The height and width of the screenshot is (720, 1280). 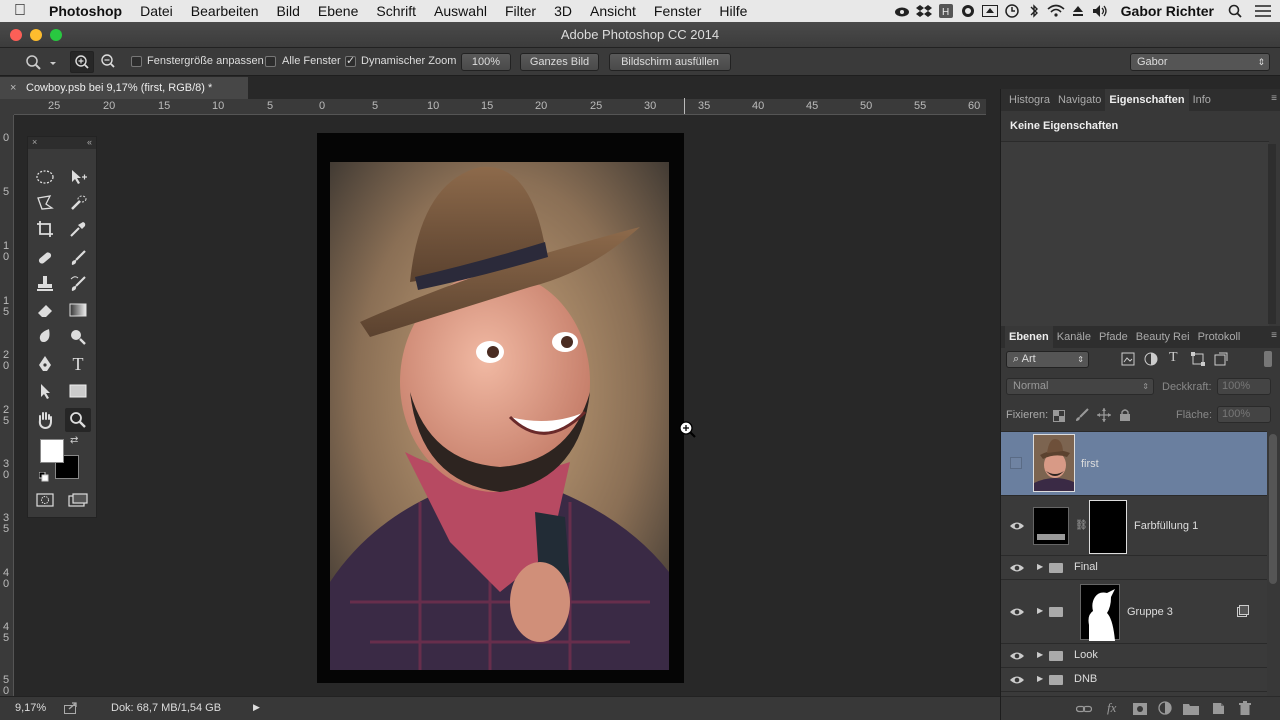 I want to click on zoom-100-button: 100%, so click(x=486, y=62).